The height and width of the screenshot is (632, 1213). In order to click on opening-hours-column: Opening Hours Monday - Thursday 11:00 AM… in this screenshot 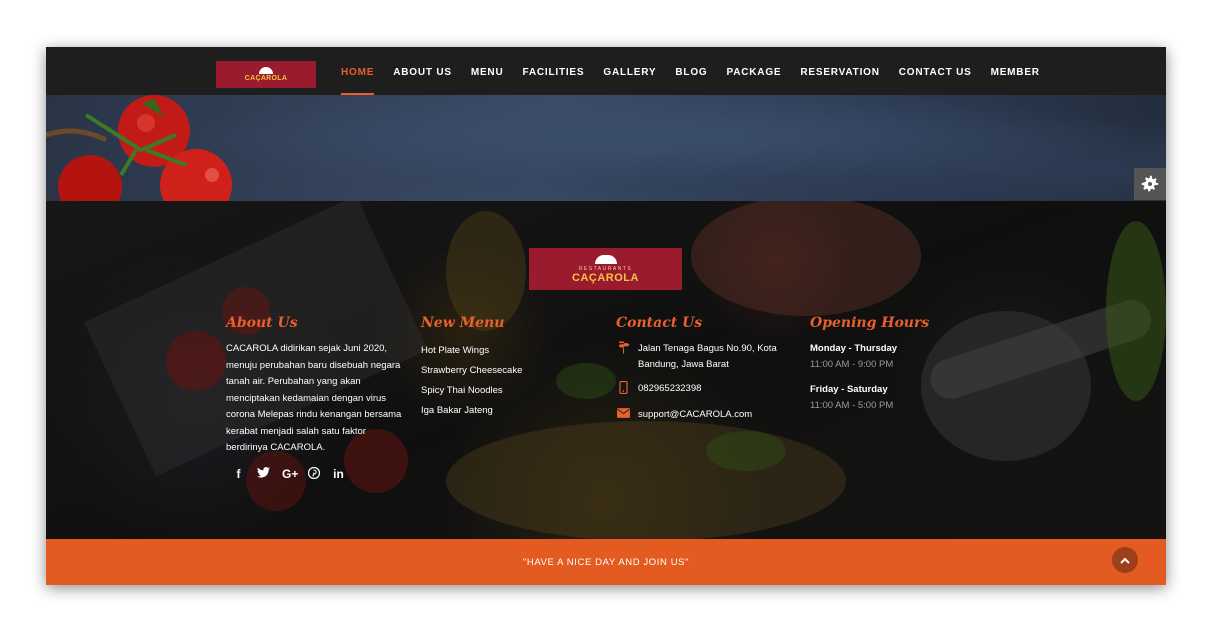, I will do `click(869, 369)`.